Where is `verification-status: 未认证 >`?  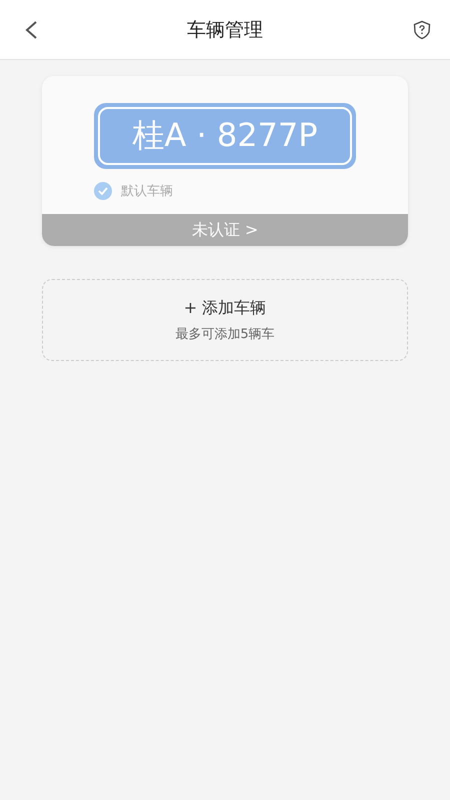
verification-status: 未认证 > is located at coordinates (225, 230).